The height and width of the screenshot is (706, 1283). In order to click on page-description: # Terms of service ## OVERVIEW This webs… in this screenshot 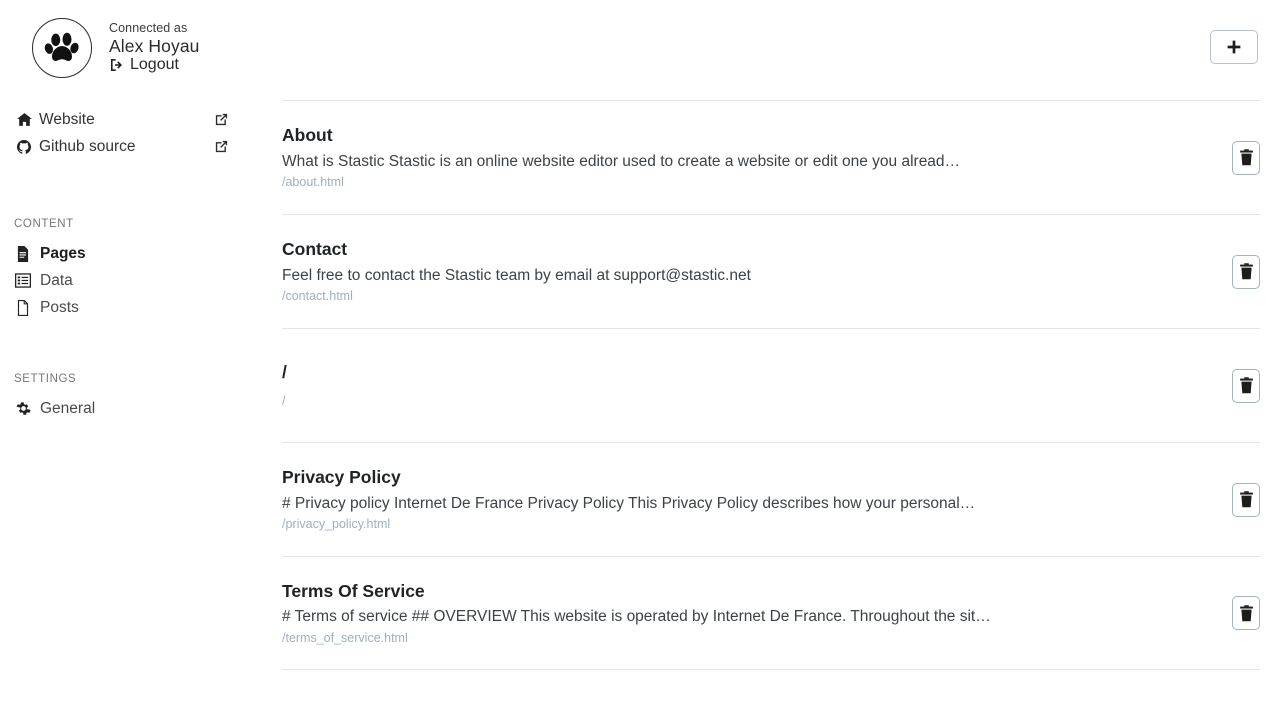, I will do `click(636, 617)`.